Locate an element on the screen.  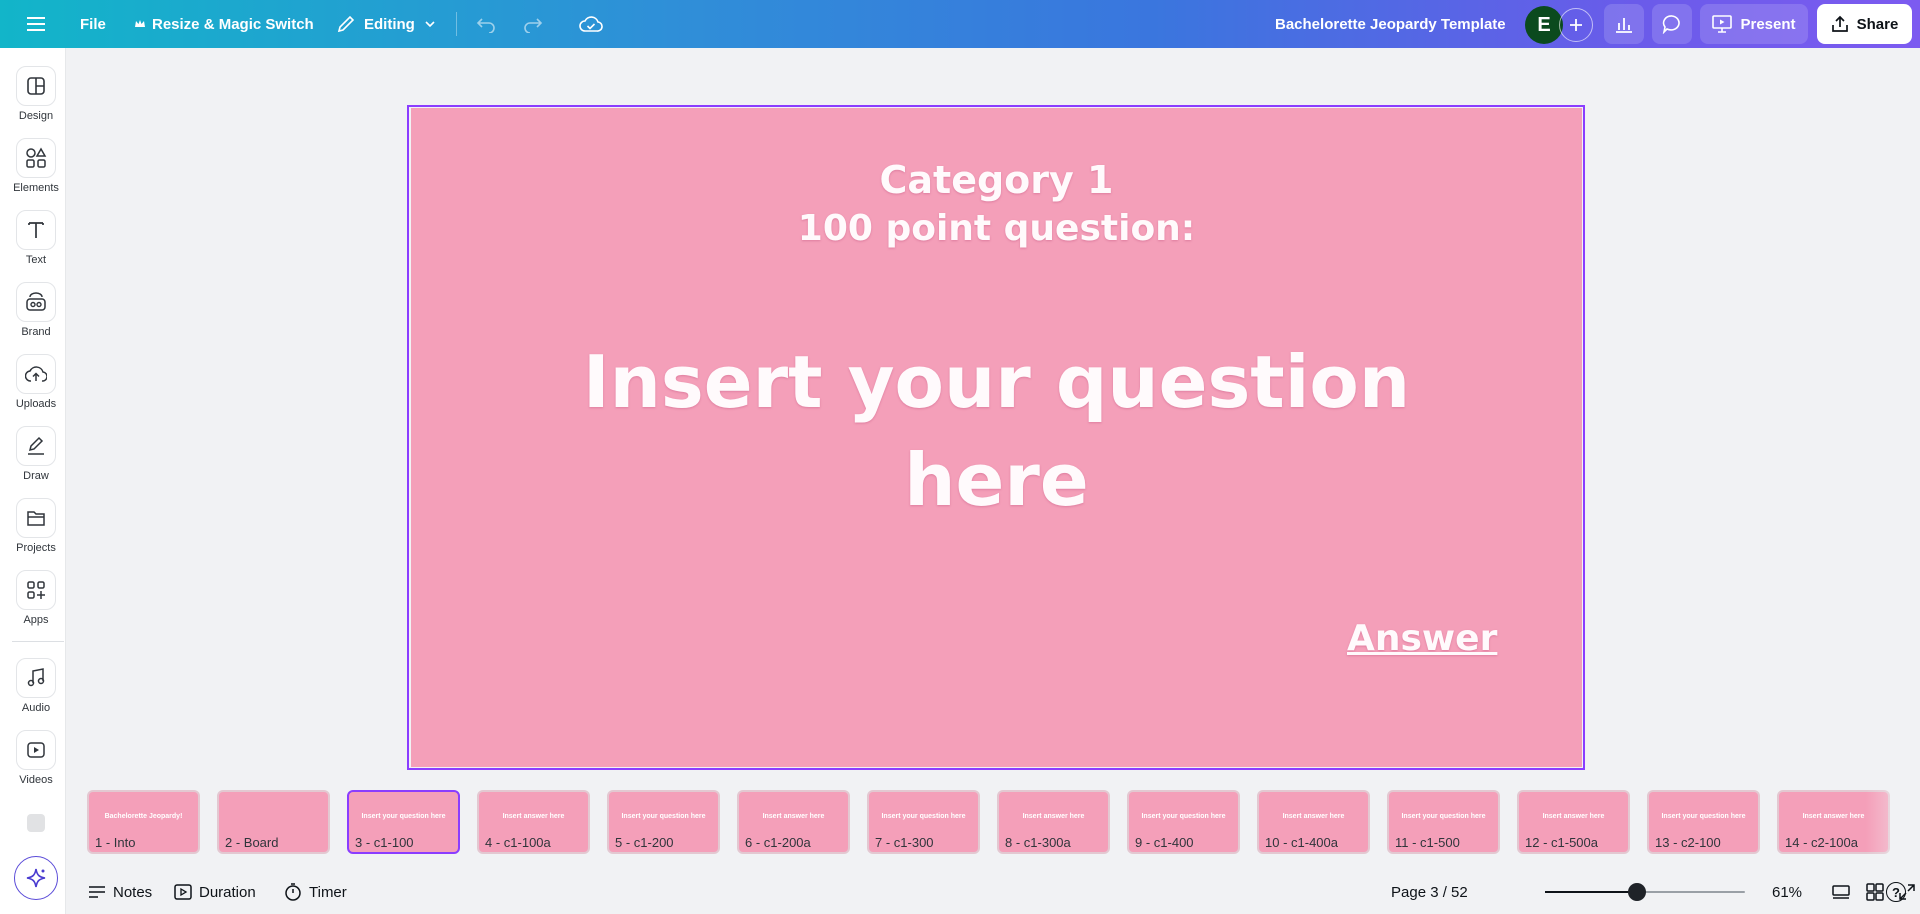
sidebar-item-uploads: Uploads is located at coordinates (36, 382).